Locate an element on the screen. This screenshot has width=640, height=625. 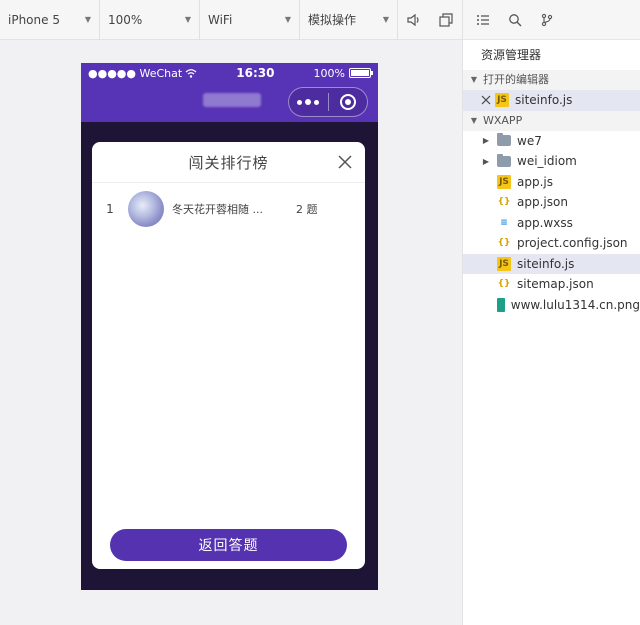
source-control-tab-button is located at coordinates (547, 20).